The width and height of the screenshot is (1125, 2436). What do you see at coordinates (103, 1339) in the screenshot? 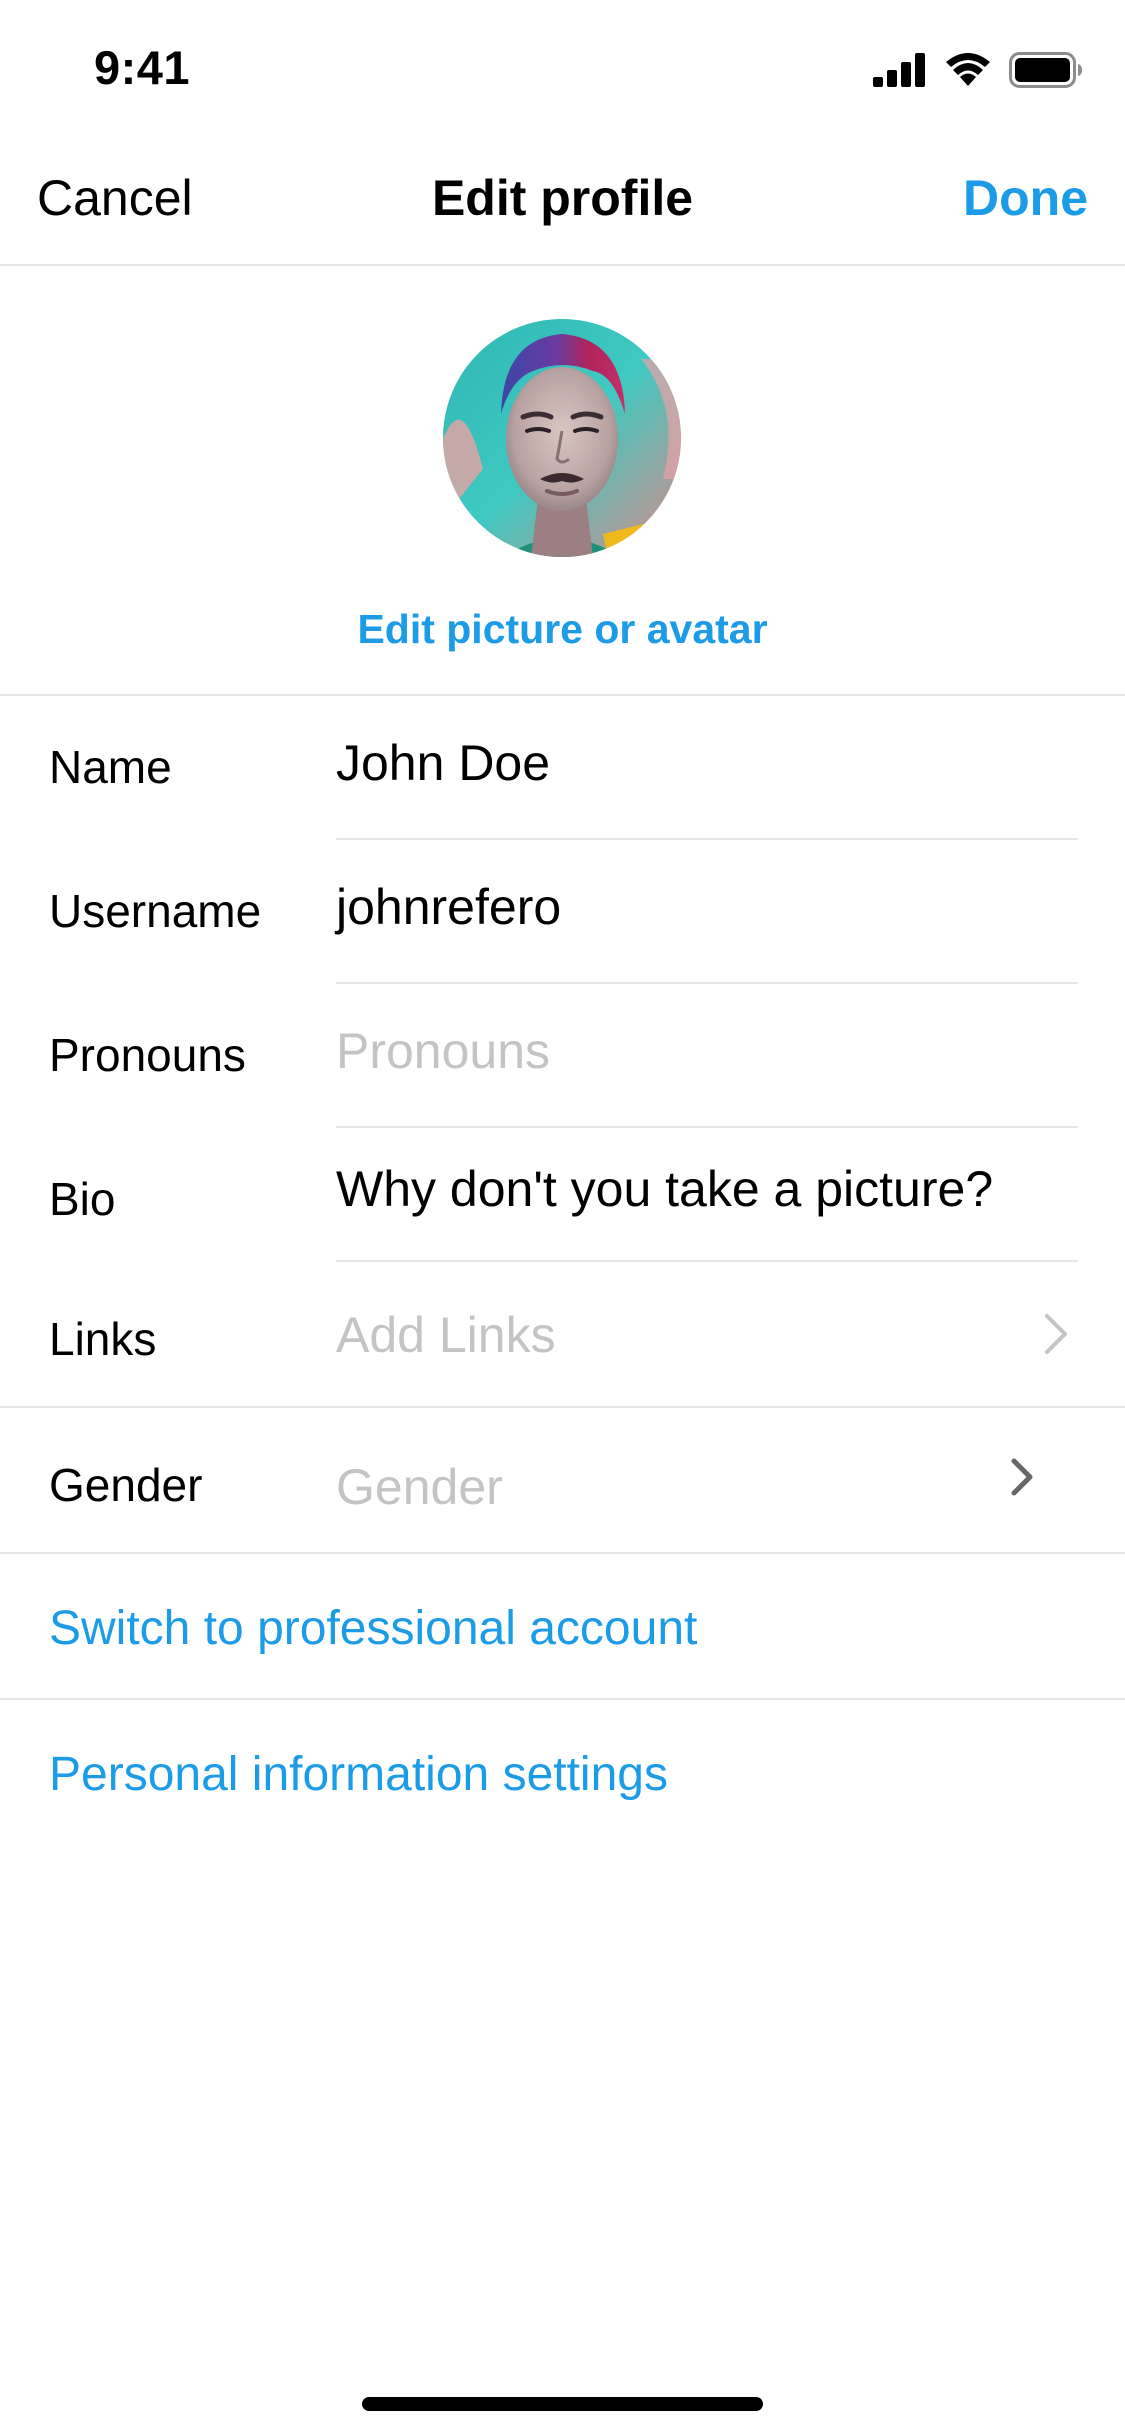
I see `links-label: Links` at bounding box center [103, 1339].